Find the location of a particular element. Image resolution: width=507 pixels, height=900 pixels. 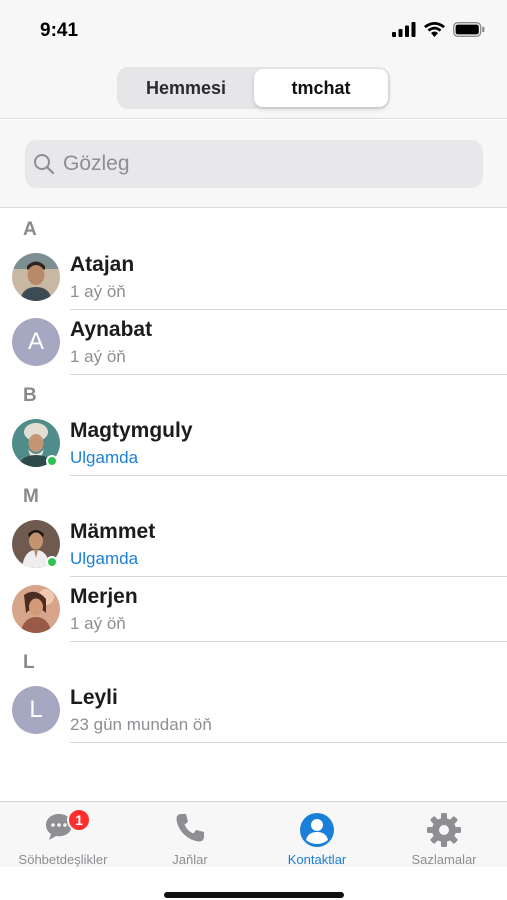

contact-name: Aynabat is located at coordinates (111, 329).